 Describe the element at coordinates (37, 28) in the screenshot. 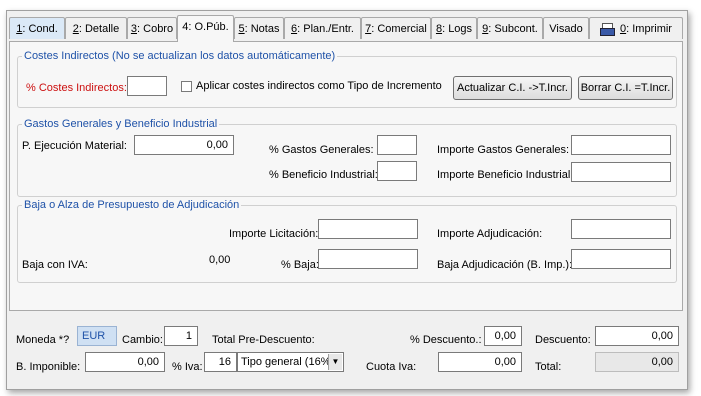

I see `tab-cond: 1: Cond.` at that location.